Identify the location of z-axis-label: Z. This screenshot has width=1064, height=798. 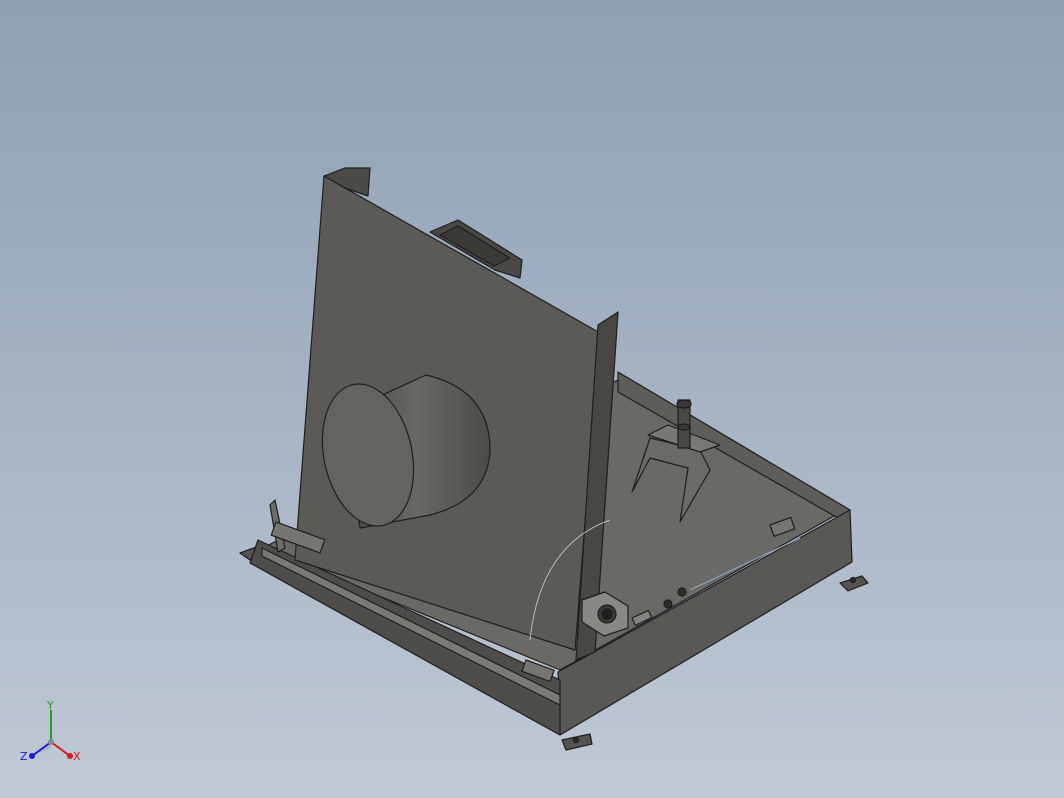
(24, 756).